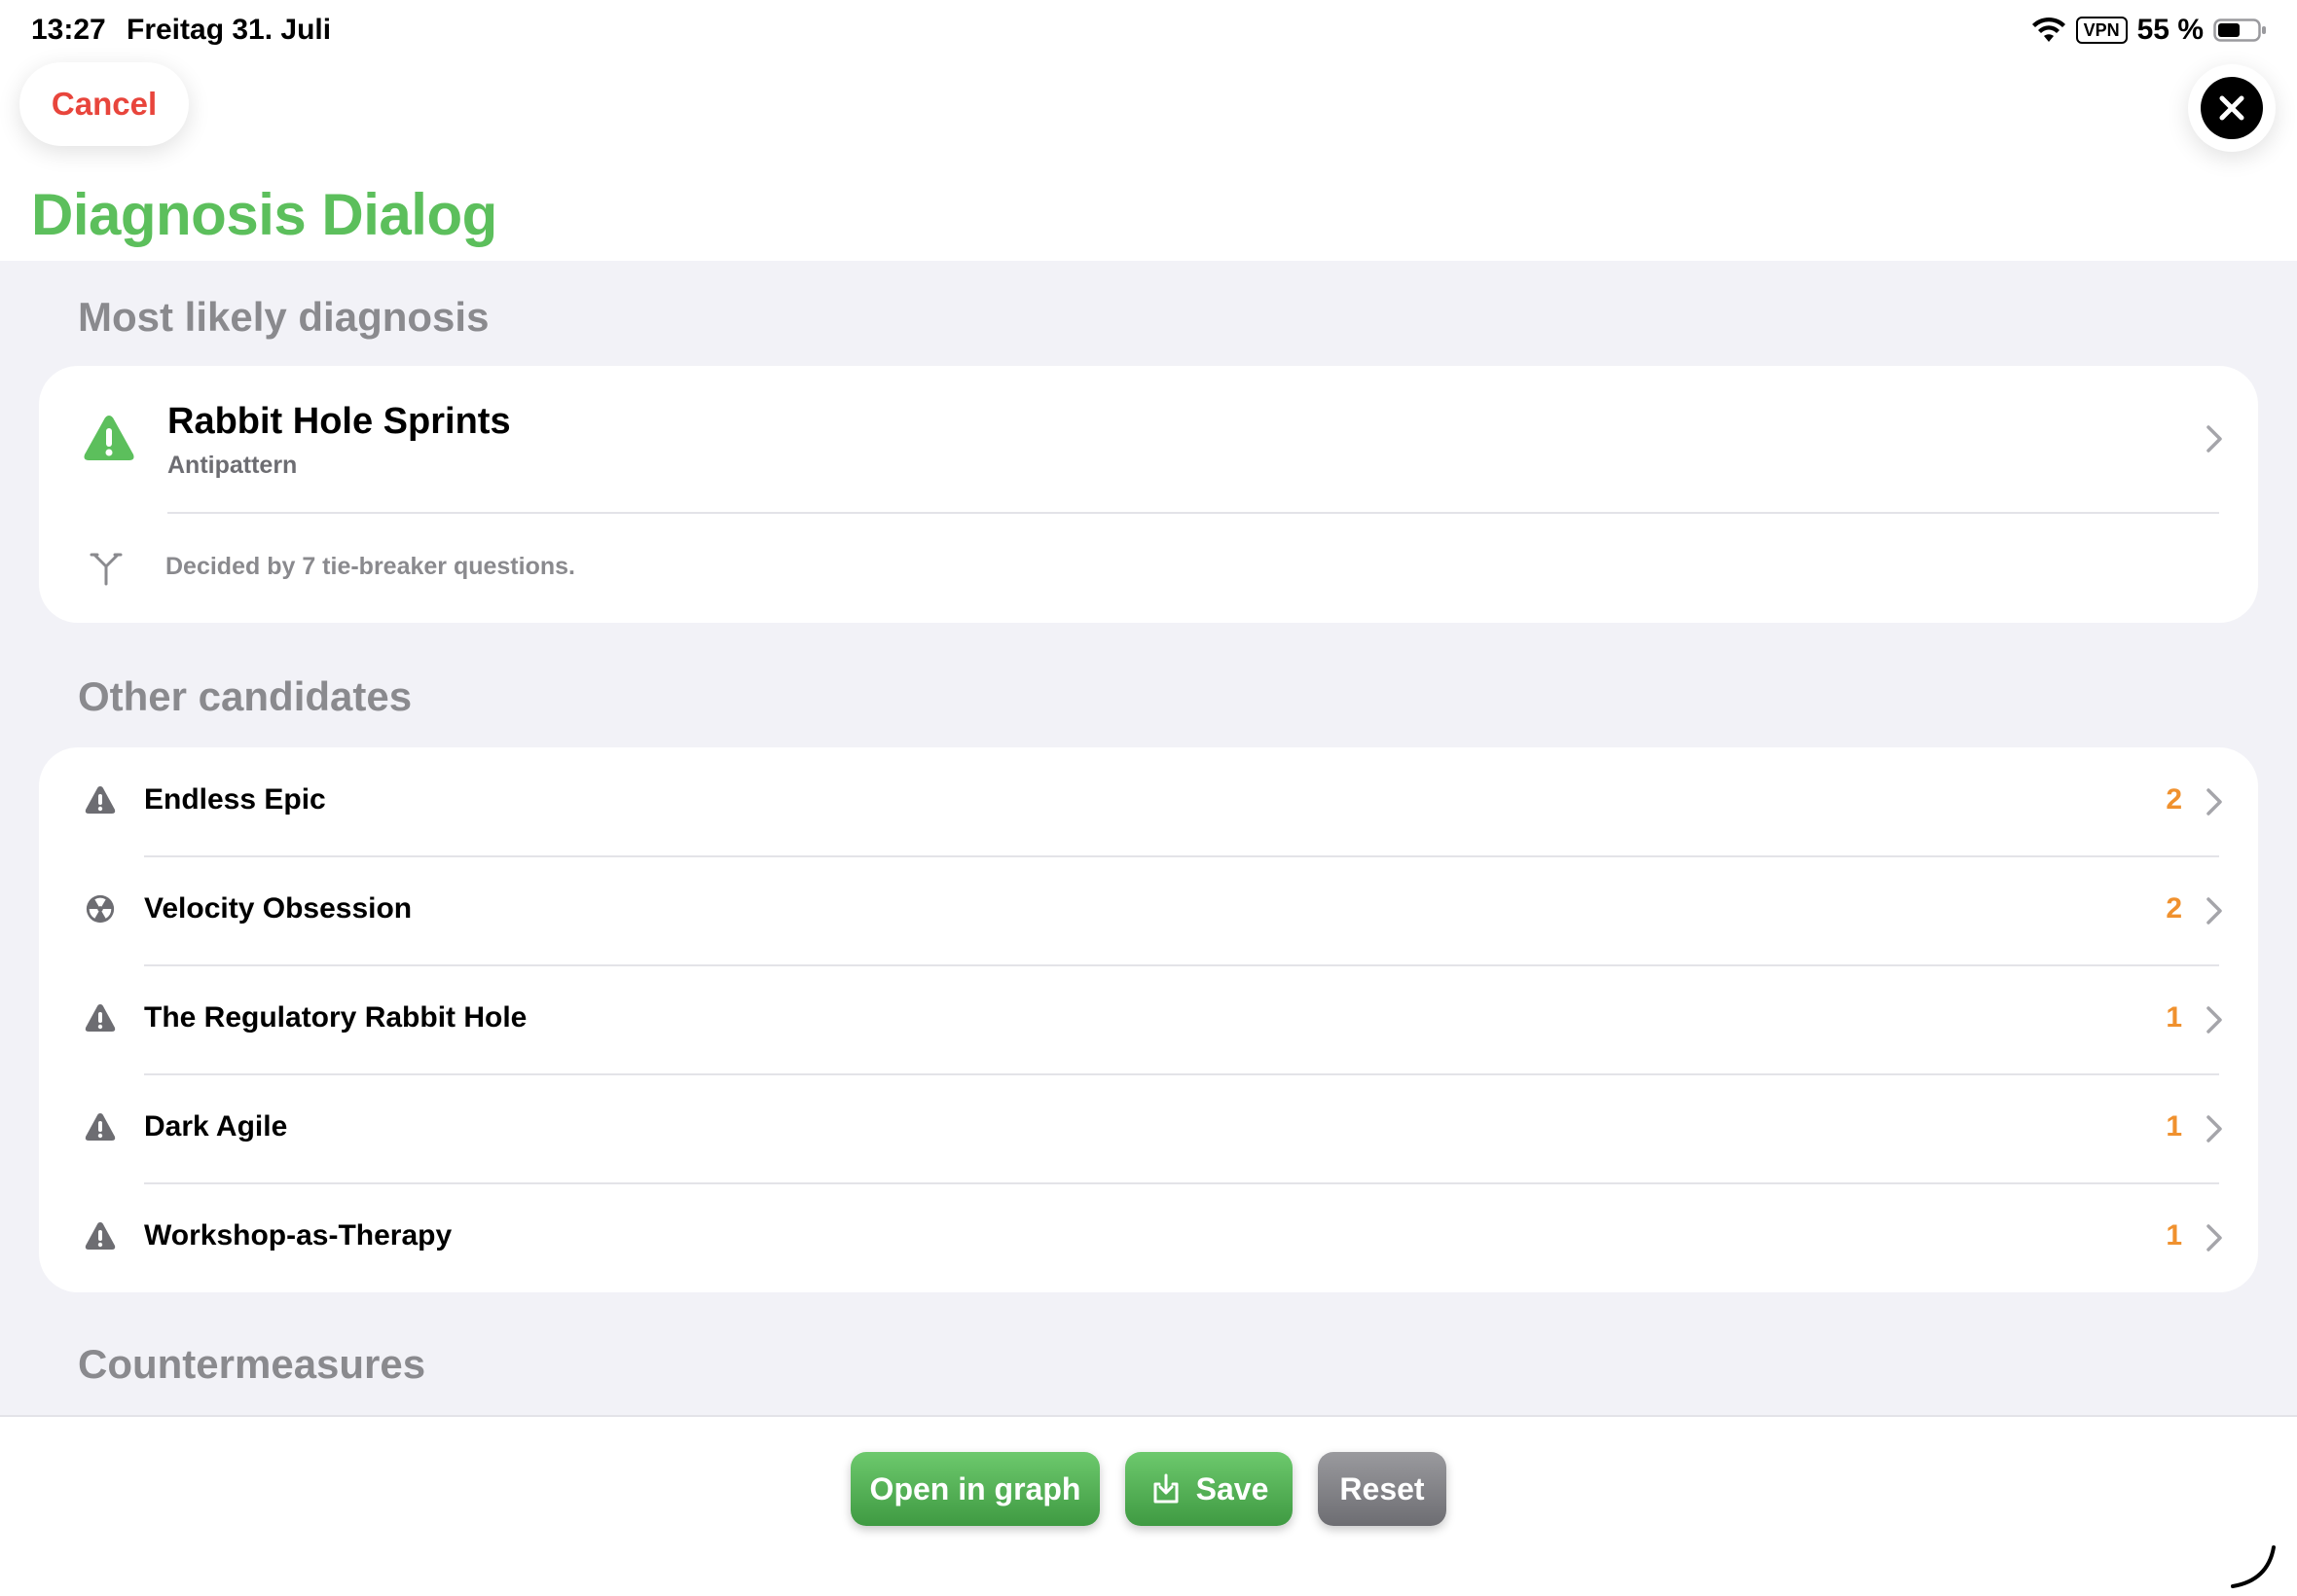 The height and width of the screenshot is (1596, 2297). What do you see at coordinates (235, 800) in the screenshot?
I see `candidate-label: Endless Epic` at bounding box center [235, 800].